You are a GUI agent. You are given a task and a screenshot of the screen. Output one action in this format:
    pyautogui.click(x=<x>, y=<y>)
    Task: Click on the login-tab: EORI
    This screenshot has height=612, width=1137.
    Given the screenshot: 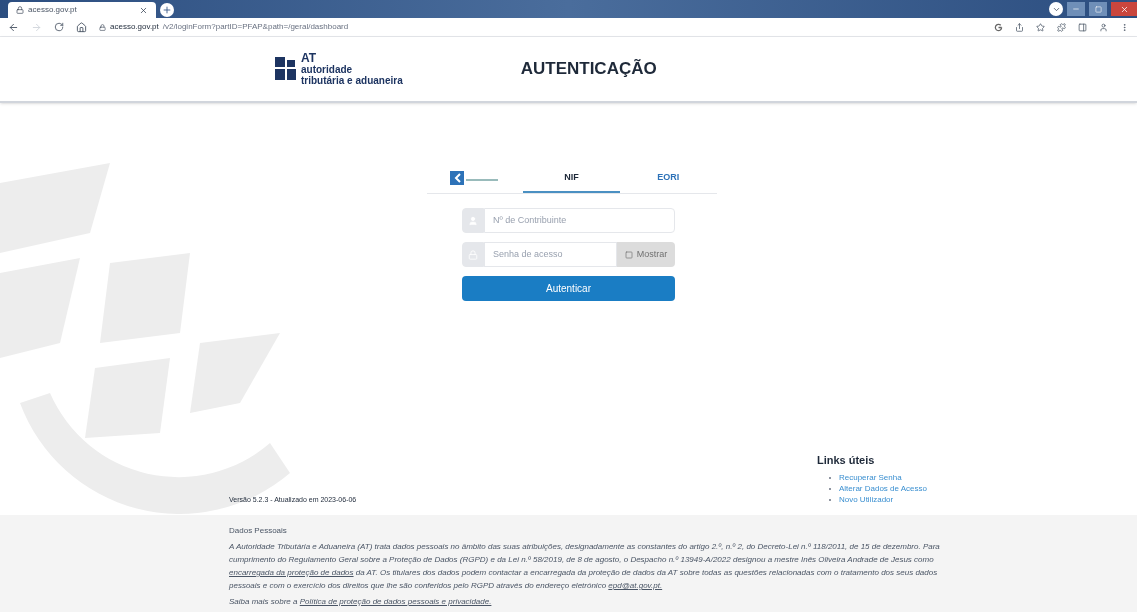 What is the action you would take?
    pyautogui.click(x=668, y=179)
    